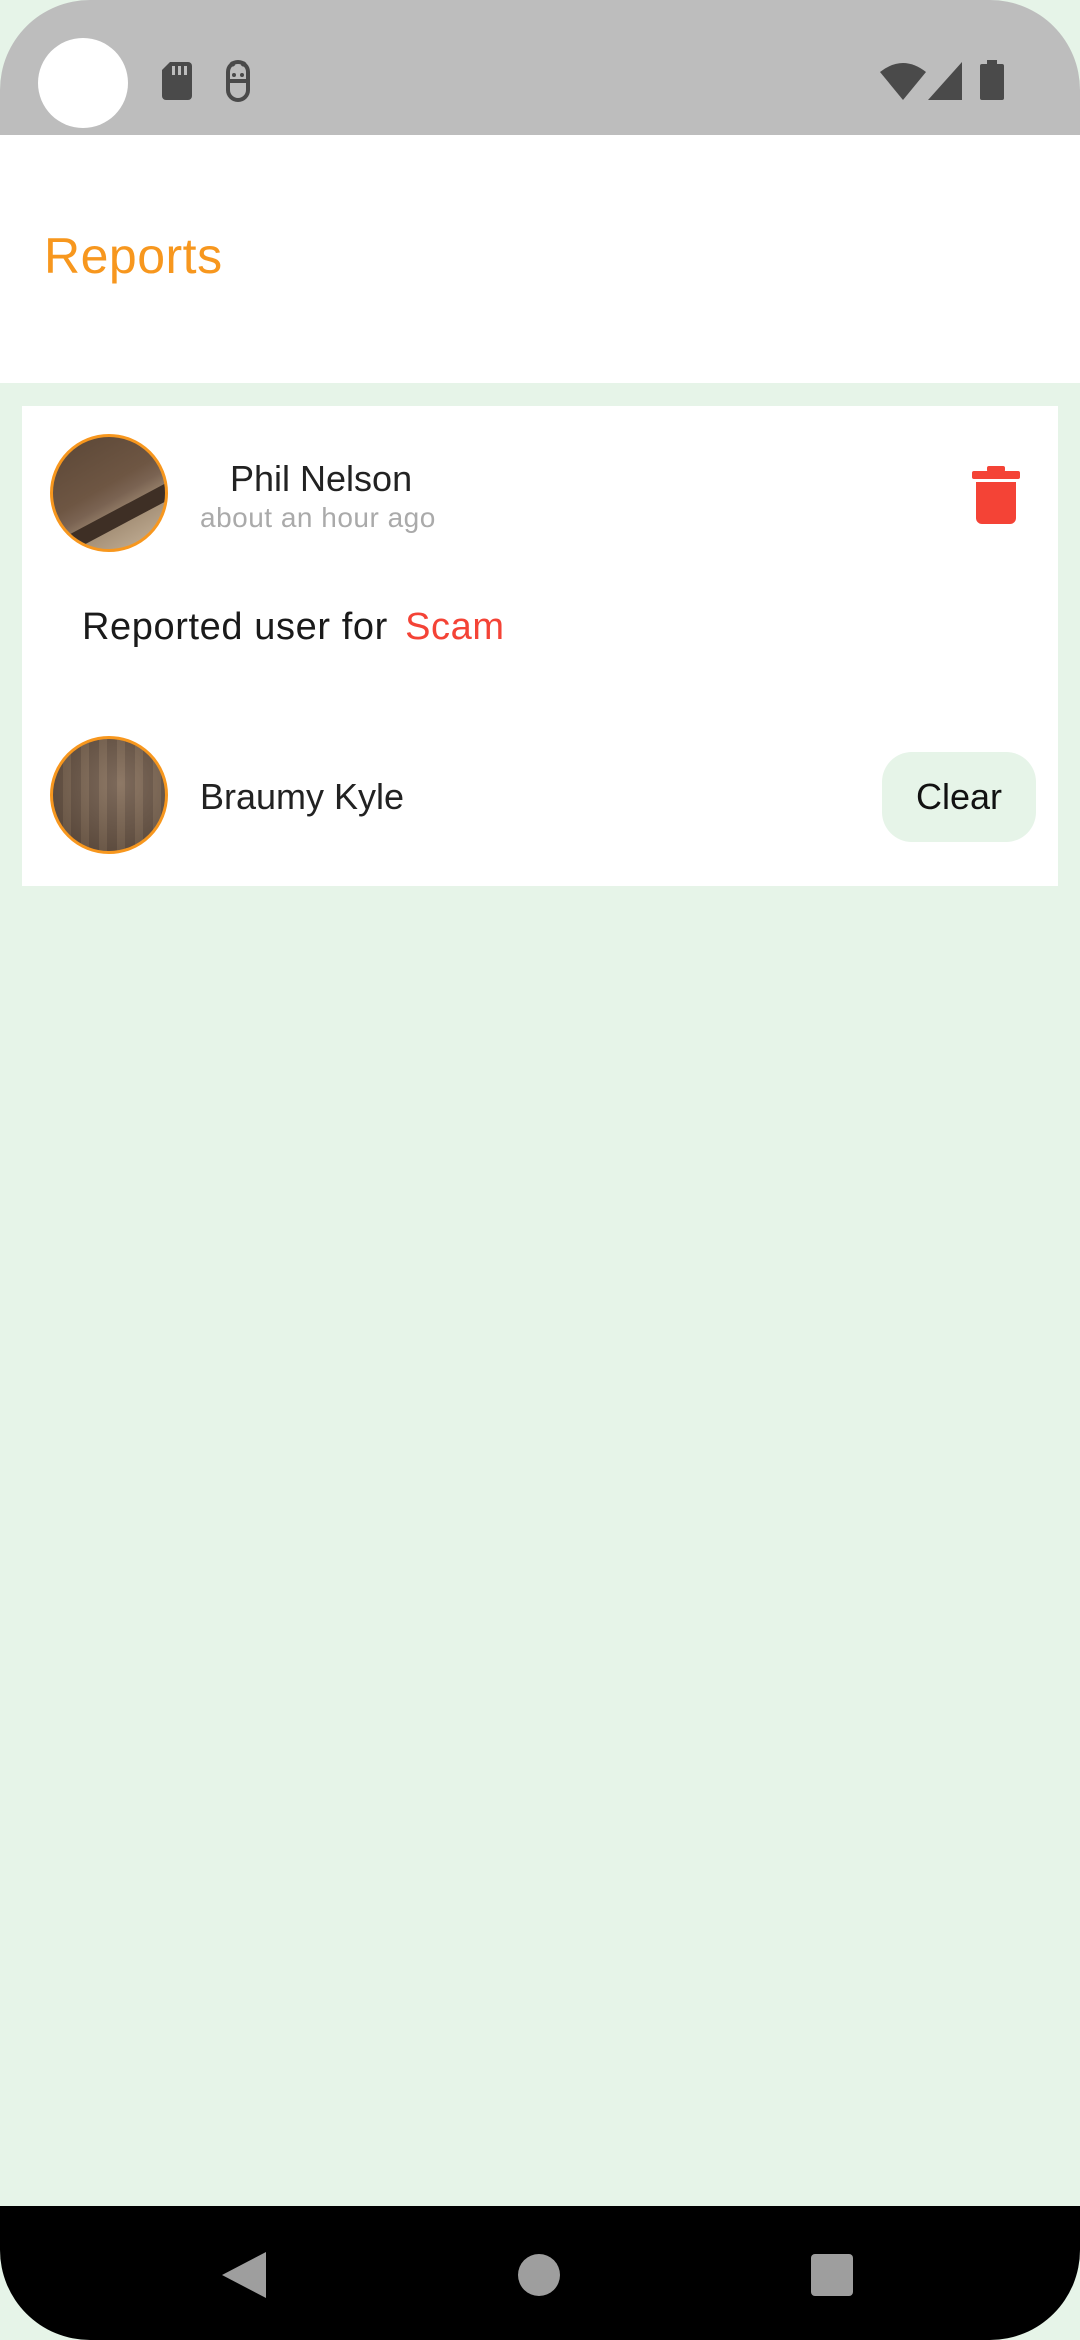 The width and height of the screenshot is (1080, 2340). I want to click on report-reason: Scam, so click(455, 627).